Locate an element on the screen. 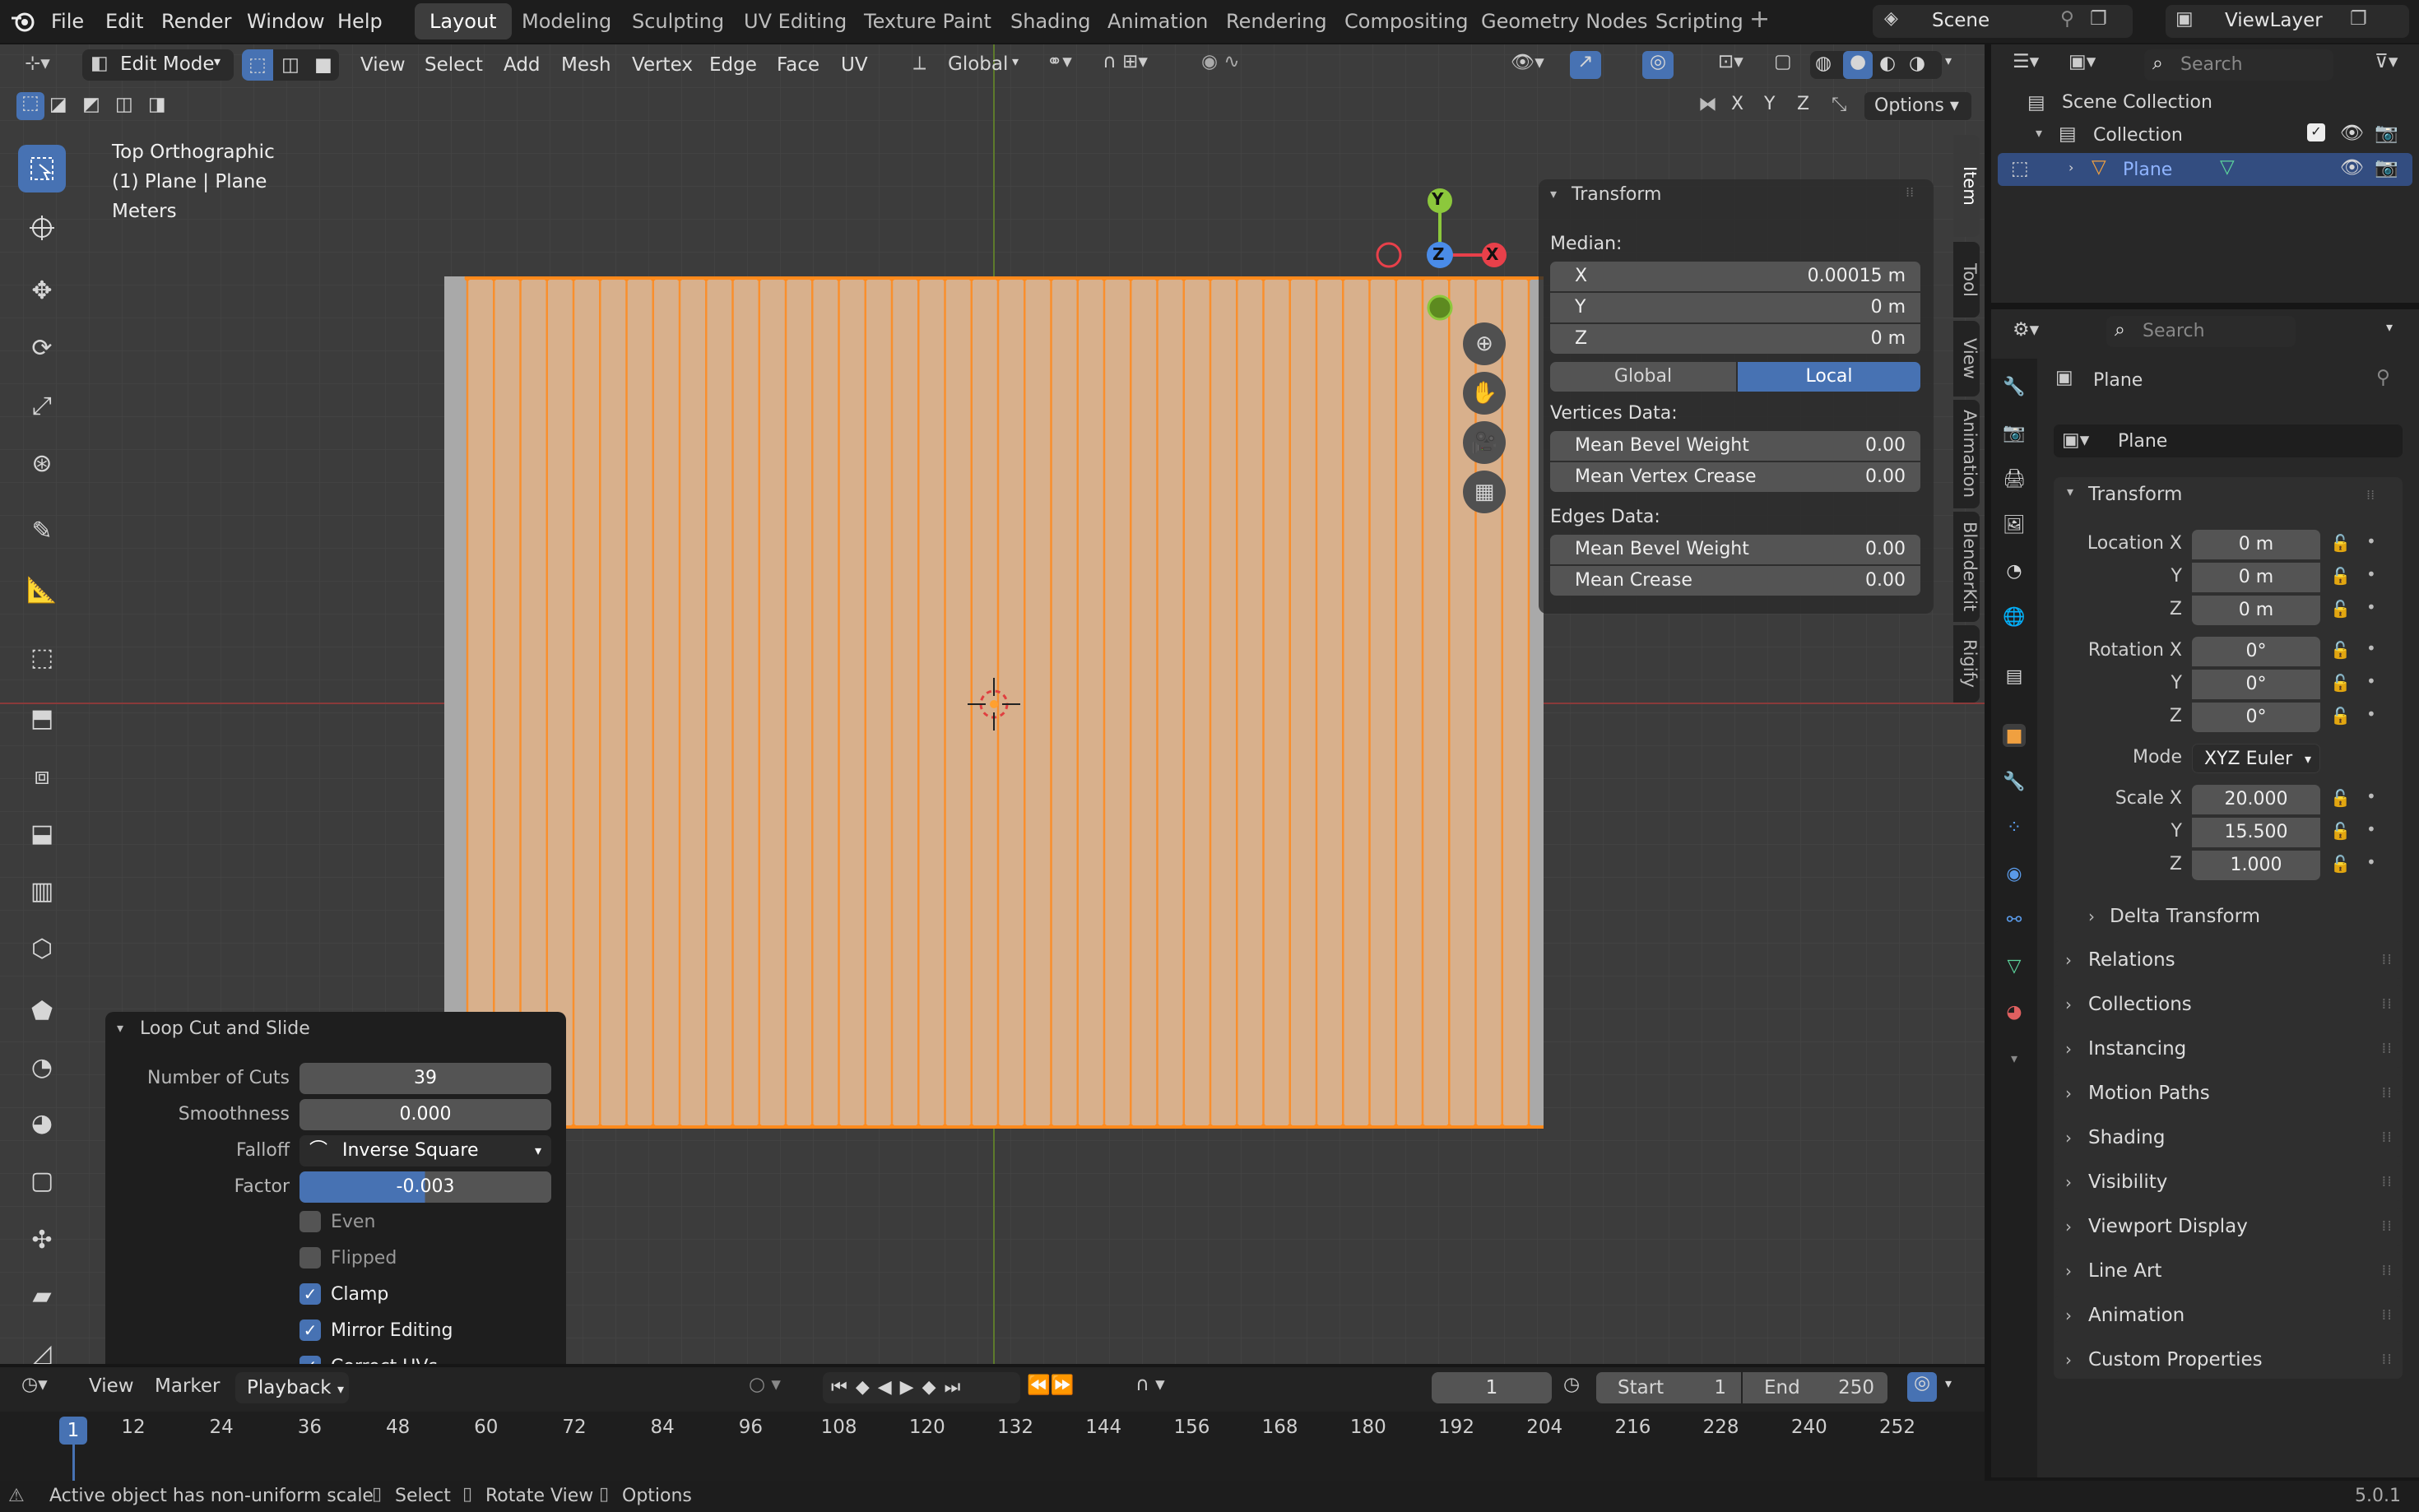  visibility-icon: 👁▾ is located at coordinates (1527, 62).